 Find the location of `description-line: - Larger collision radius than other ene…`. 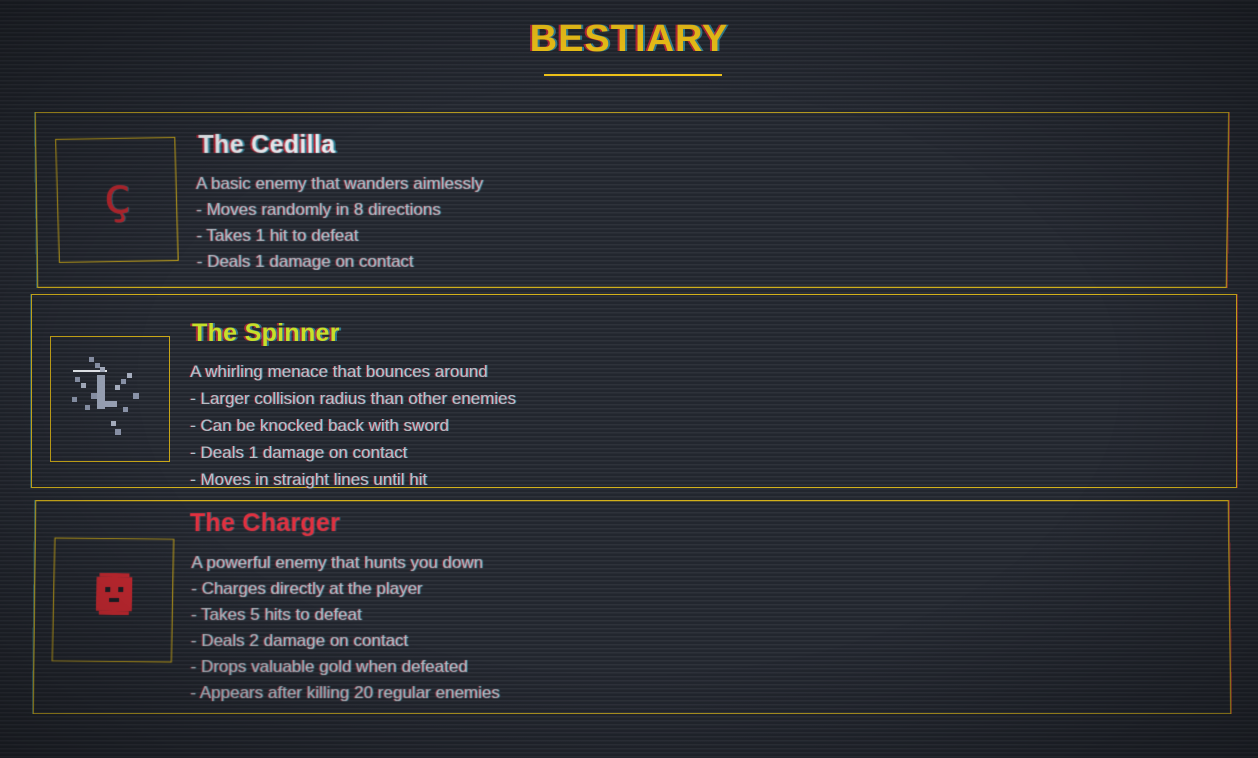

description-line: - Larger collision radius than other ene… is located at coordinates (353, 398).